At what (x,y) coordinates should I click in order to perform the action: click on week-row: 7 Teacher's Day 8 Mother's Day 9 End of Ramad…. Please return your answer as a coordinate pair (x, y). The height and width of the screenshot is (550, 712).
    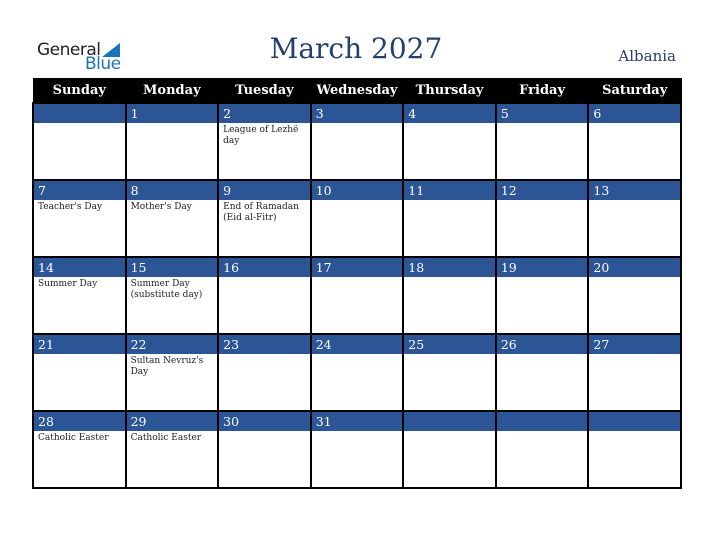
    Looking at the image, I should click on (357, 218).